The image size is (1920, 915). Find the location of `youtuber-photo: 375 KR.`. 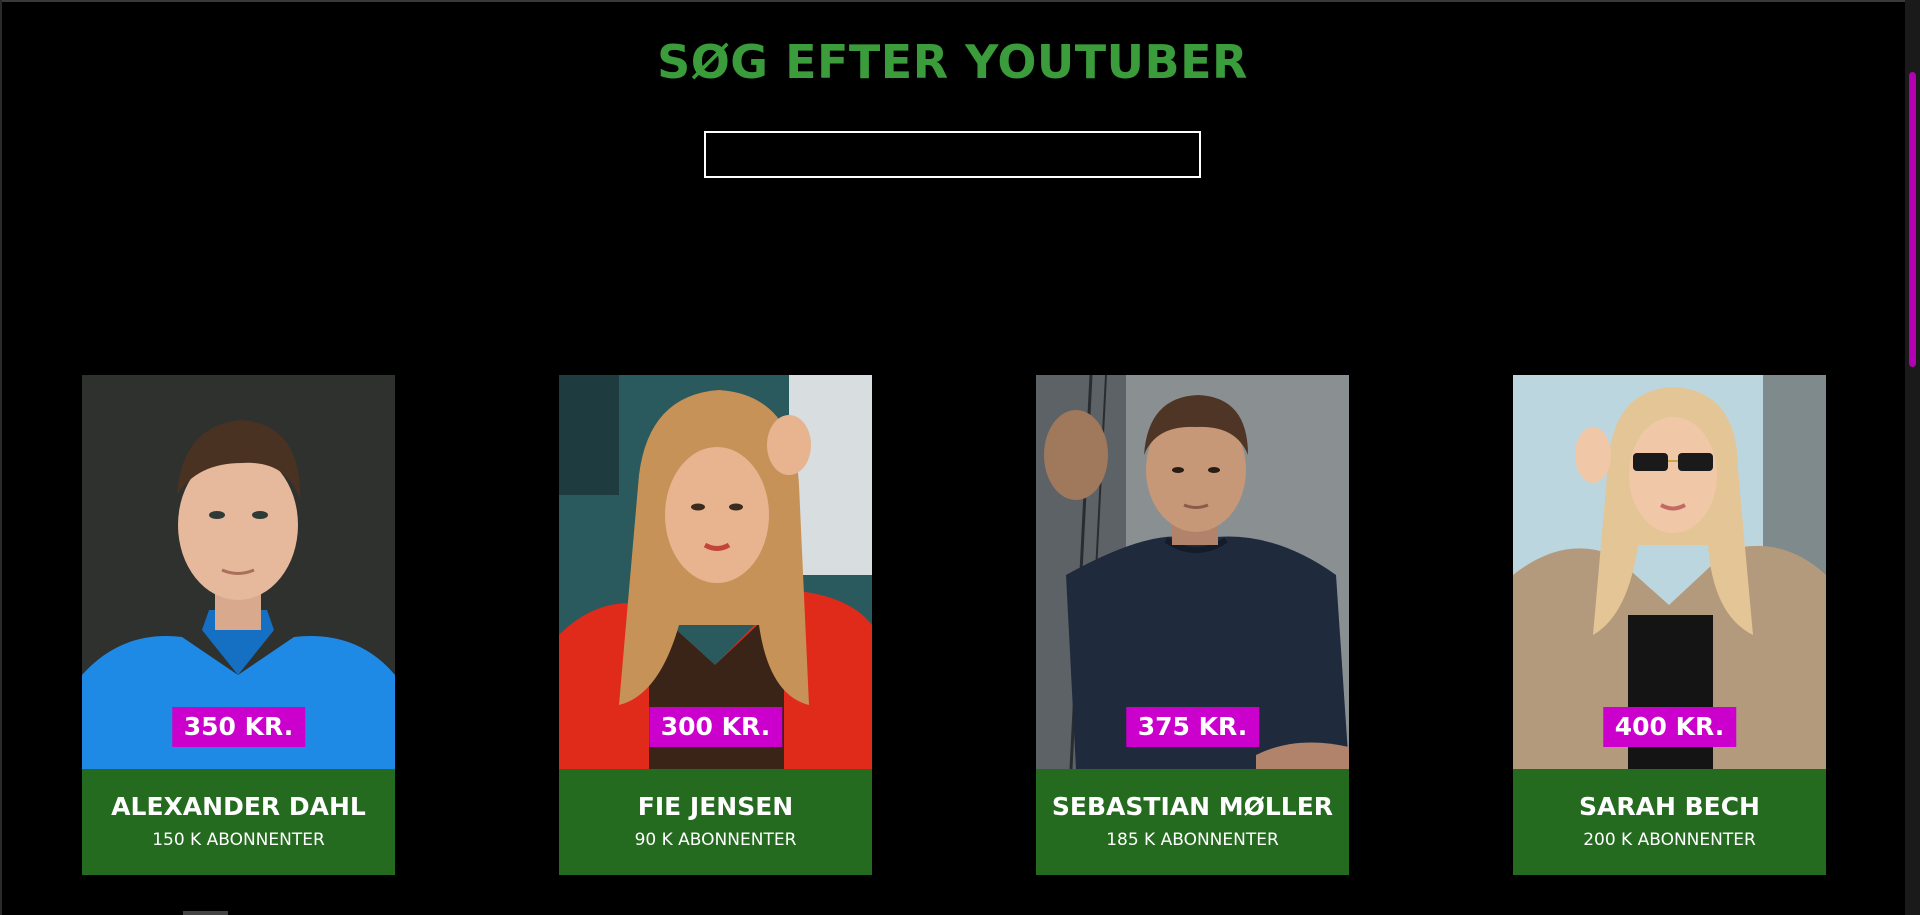

youtuber-photo: 375 KR. is located at coordinates (1192, 572).